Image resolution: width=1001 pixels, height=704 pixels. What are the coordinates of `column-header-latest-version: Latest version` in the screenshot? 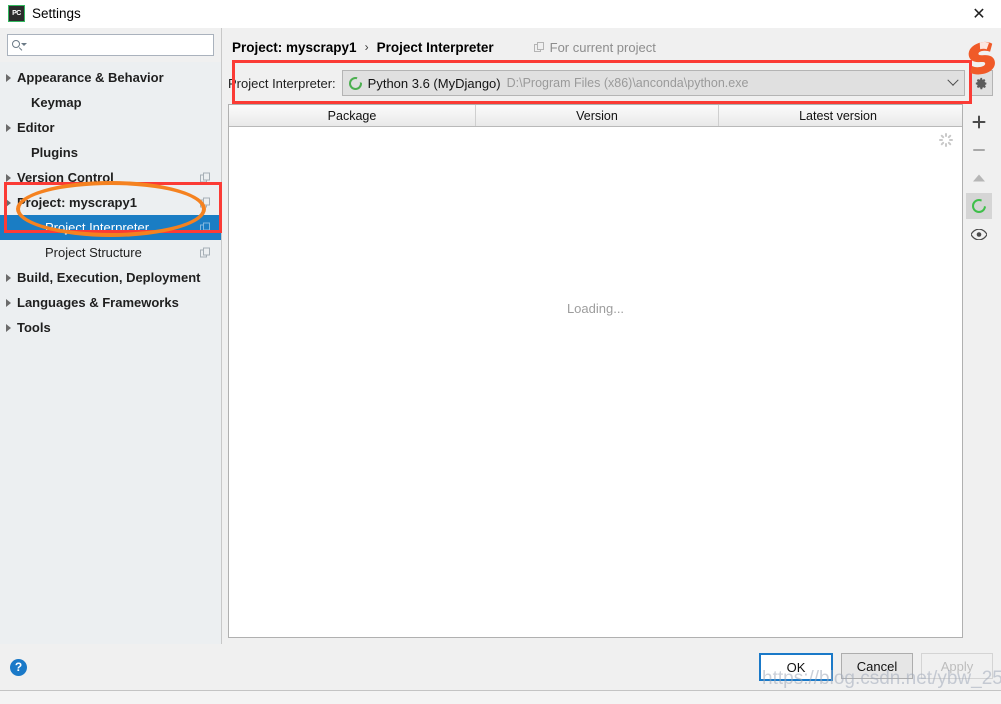 It's located at (838, 115).